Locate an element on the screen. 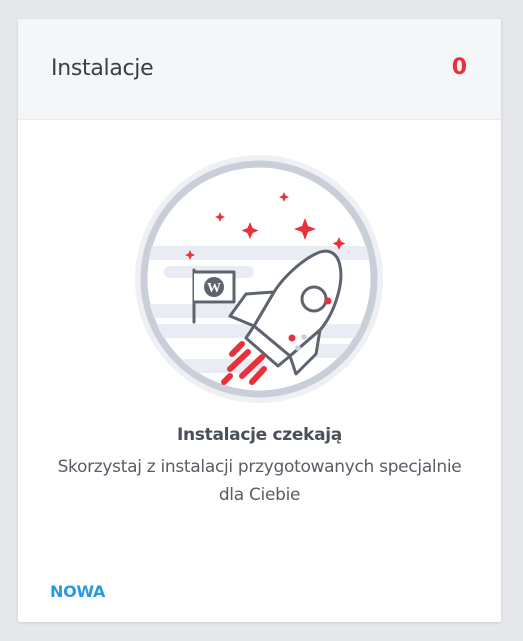 This screenshot has height=641, width=523. installations-count: 0 is located at coordinates (459, 67).